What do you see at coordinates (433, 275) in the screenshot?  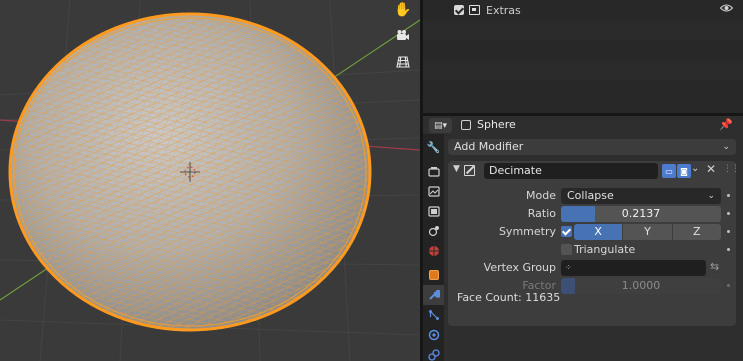 I see `object-icon` at bounding box center [433, 275].